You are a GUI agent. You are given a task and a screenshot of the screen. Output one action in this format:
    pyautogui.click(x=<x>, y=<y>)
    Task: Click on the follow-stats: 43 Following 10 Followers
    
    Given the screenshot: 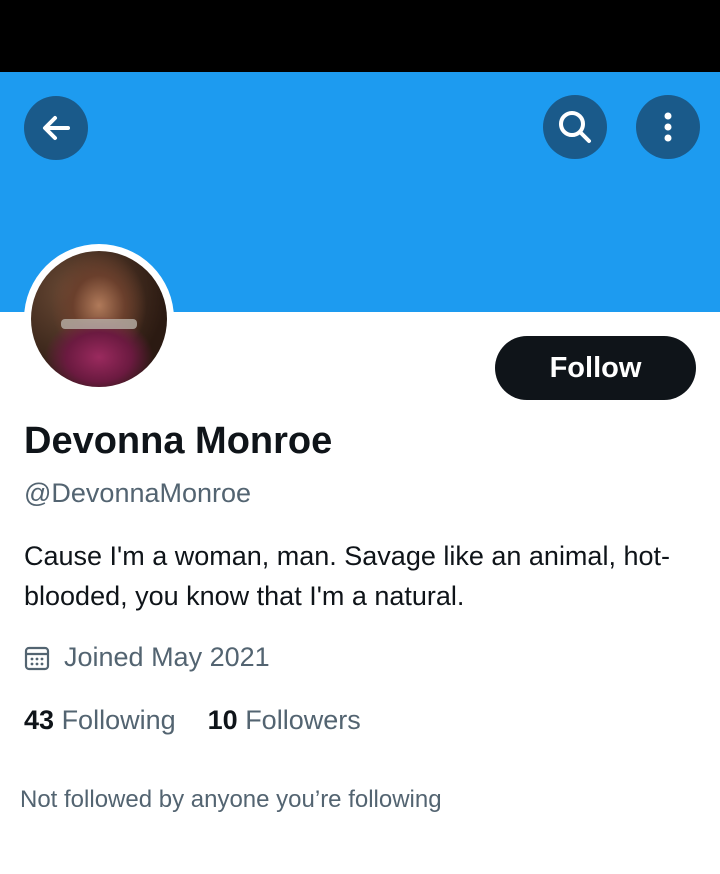 What is the action you would take?
    pyautogui.click(x=192, y=720)
    